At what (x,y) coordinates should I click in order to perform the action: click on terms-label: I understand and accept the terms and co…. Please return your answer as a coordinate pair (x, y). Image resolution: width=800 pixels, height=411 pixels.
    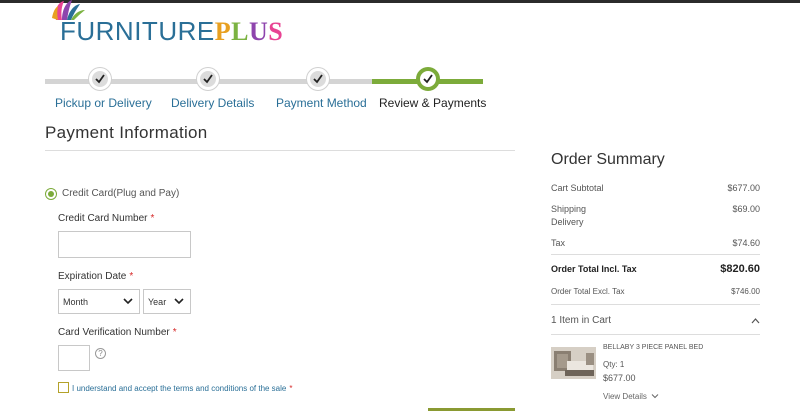
    Looking at the image, I should click on (182, 388).